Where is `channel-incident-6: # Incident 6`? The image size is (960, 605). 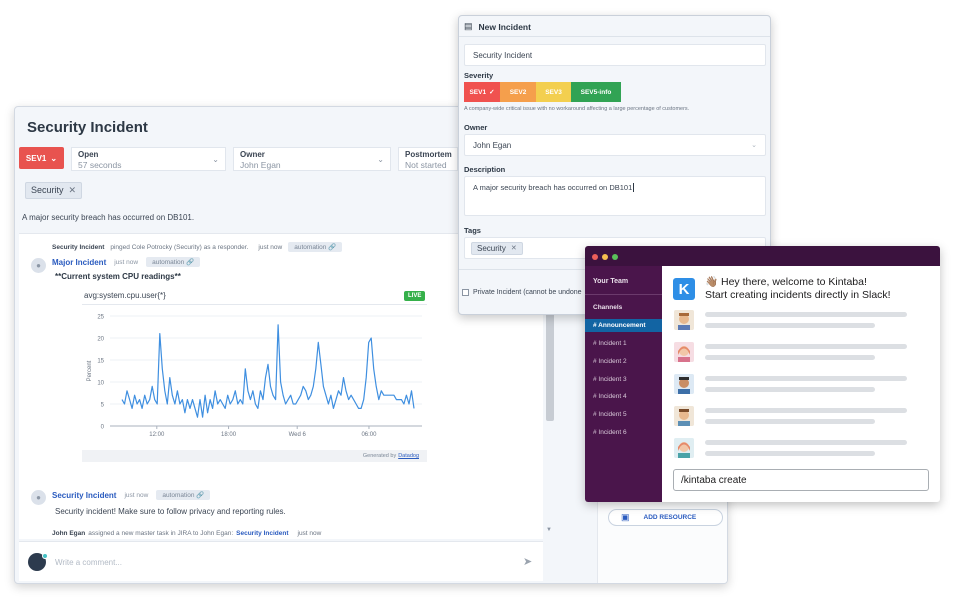 channel-incident-6: # Incident 6 is located at coordinates (623, 432).